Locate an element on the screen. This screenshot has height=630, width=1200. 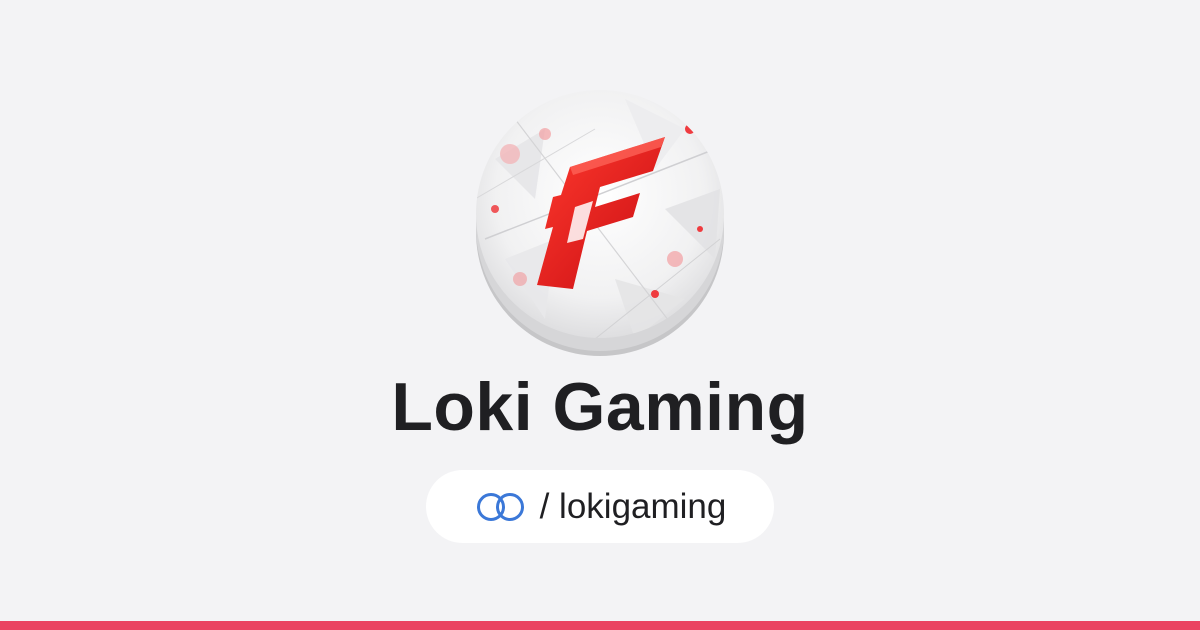
profile-handle: / lokigaming is located at coordinates (633, 506).